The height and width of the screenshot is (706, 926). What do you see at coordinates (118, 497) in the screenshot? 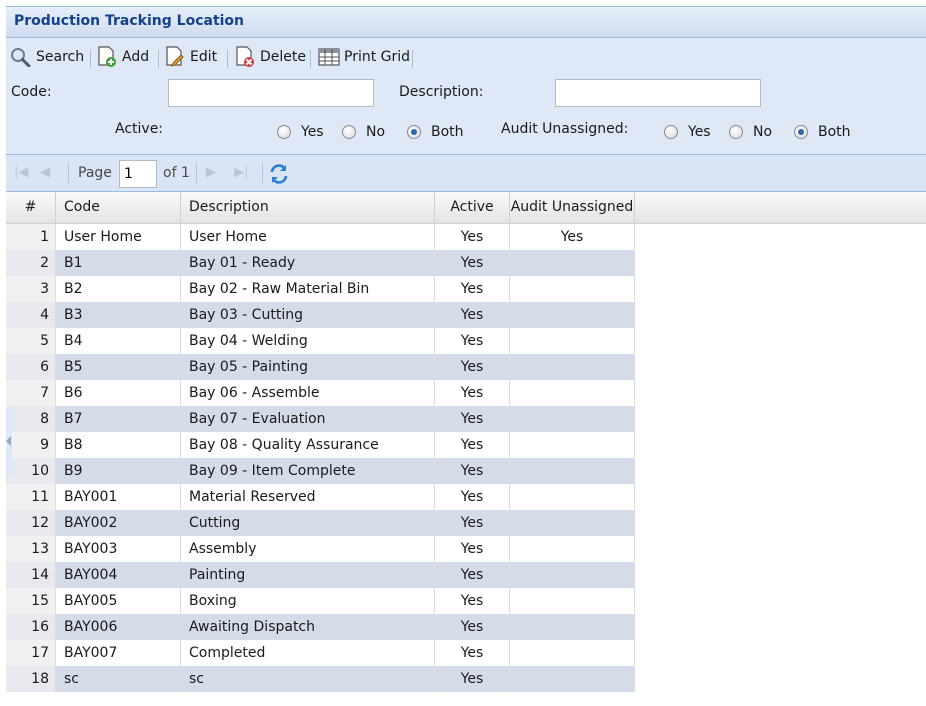
I see `cell-code: BAY001` at bounding box center [118, 497].